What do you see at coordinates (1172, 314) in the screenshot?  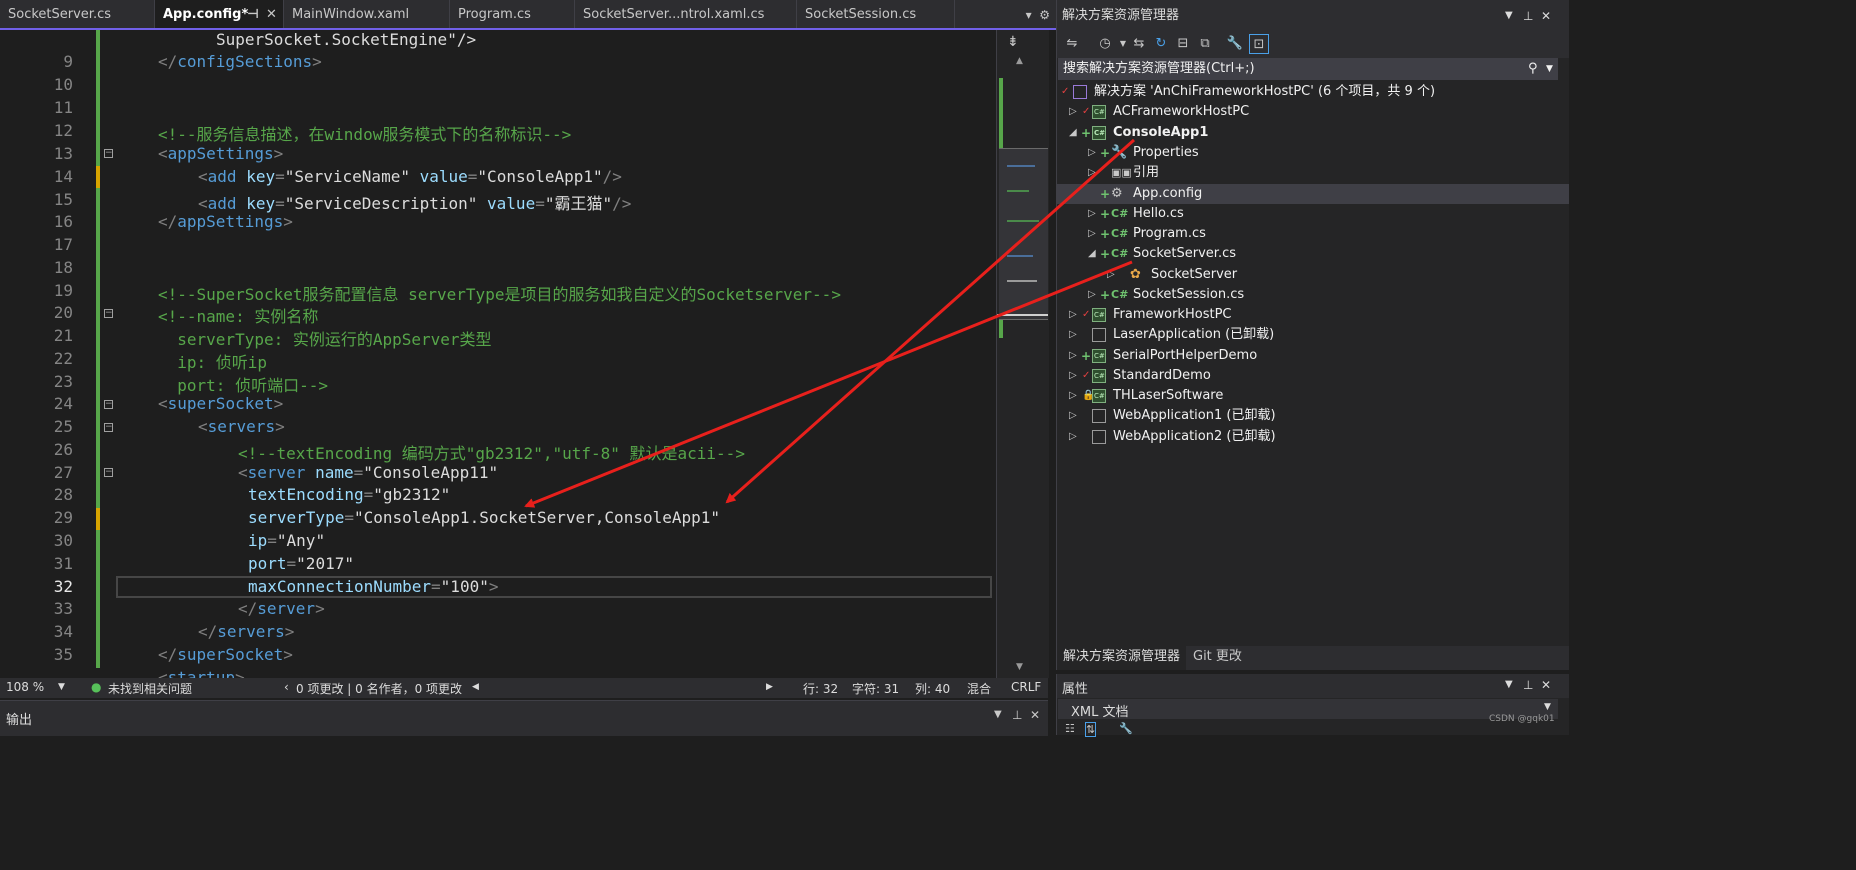 I see `tree-item-label: FrameworkHostPC` at bounding box center [1172, 314].